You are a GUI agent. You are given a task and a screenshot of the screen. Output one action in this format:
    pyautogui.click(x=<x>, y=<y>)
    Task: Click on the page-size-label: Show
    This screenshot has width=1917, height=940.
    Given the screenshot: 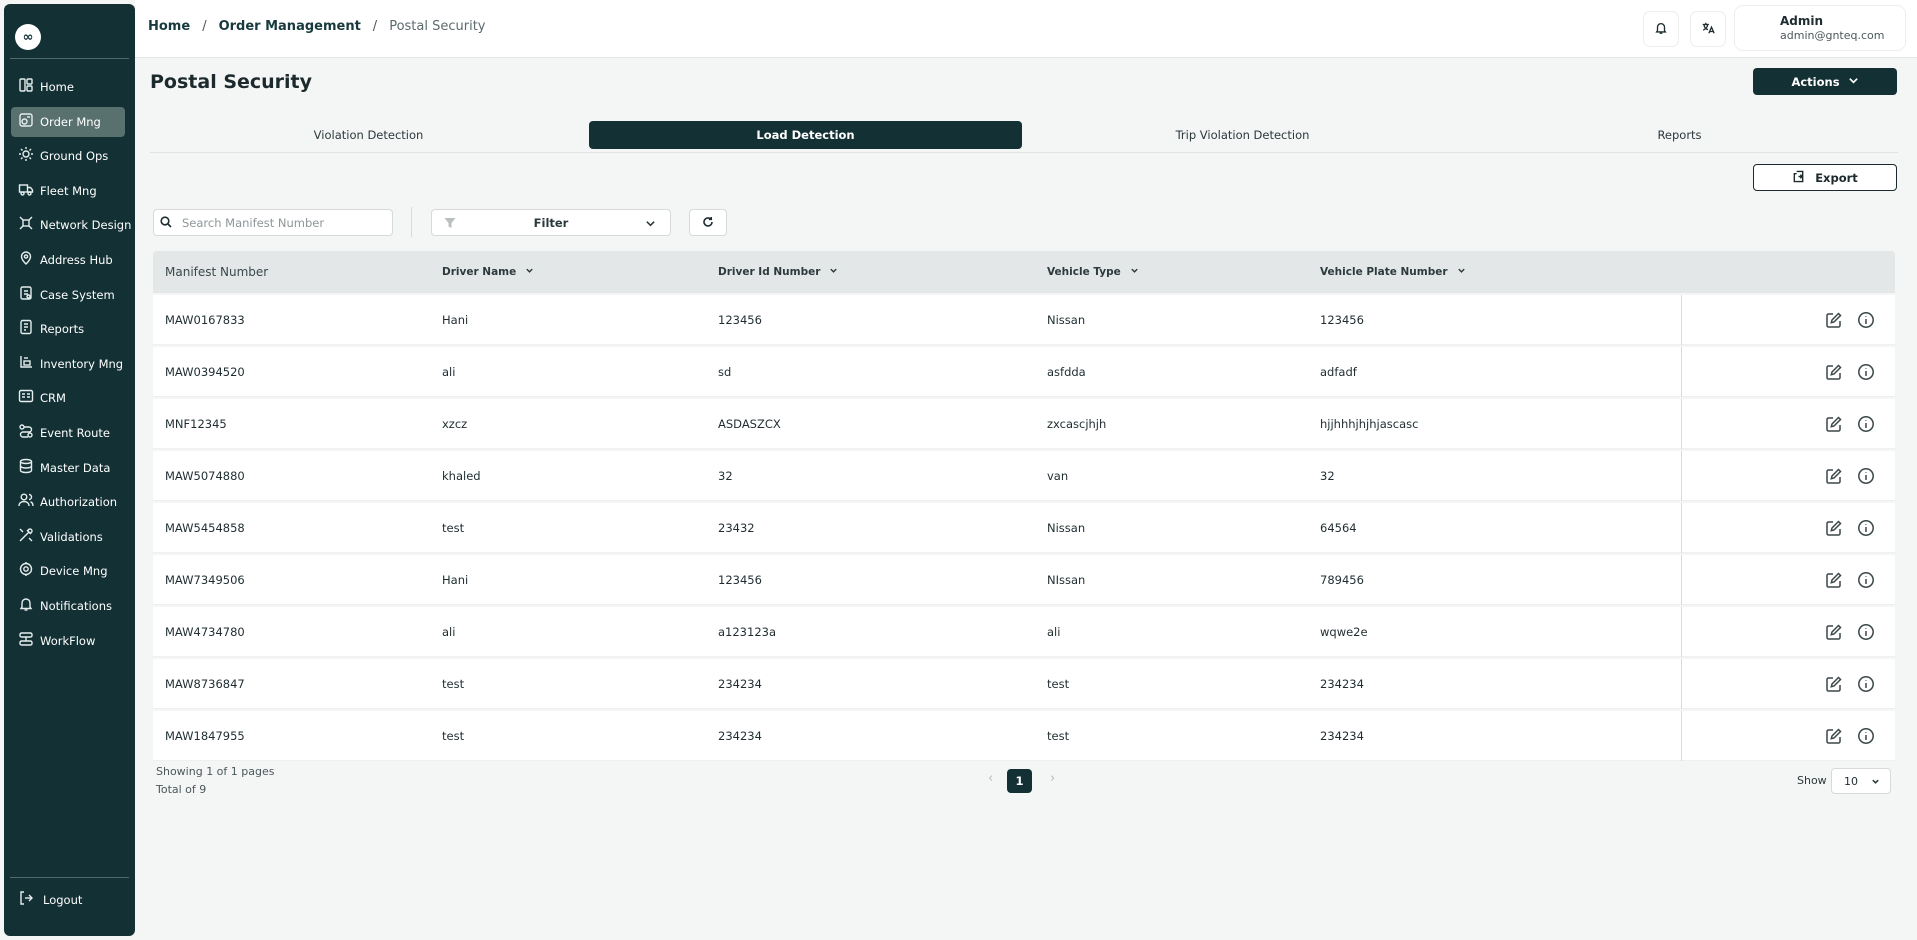 What is the action you would take?
    pyautogui.click(x=1812, y=780)
    